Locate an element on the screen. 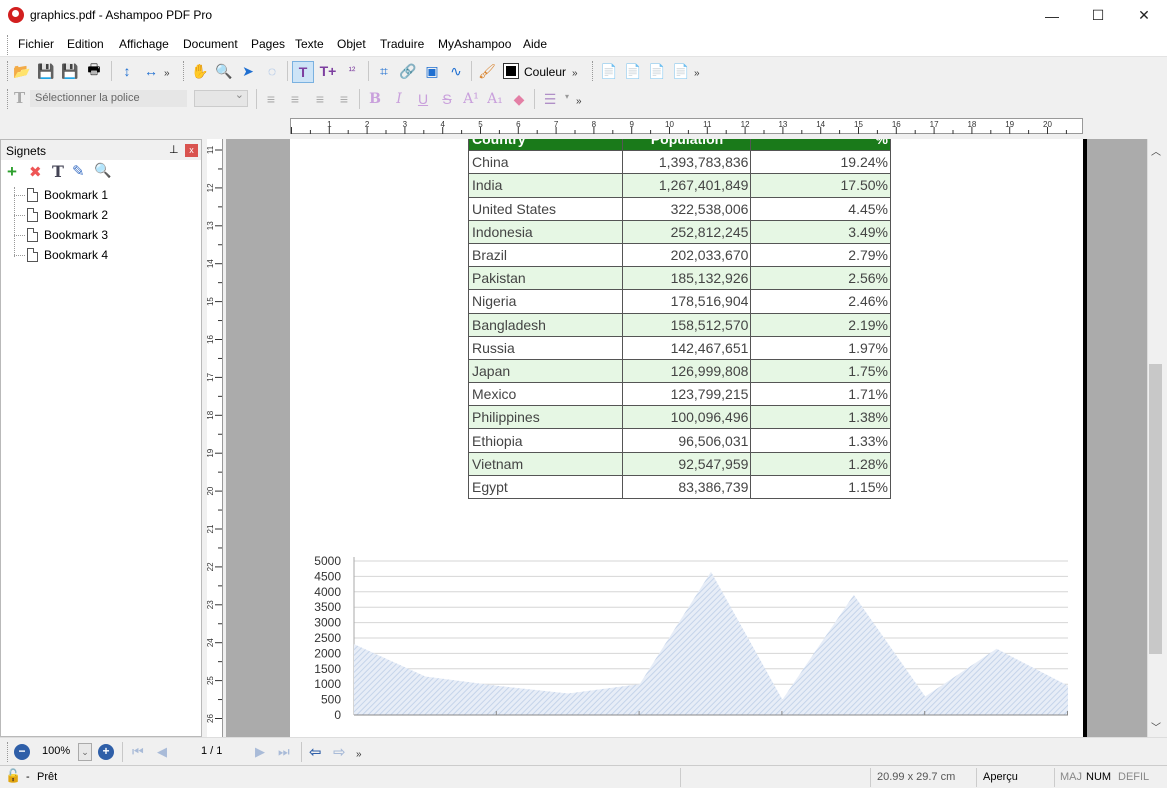 The width and height of the screenshot is (1167, 788). bold-icon: B is located at coordinates (375, 99).